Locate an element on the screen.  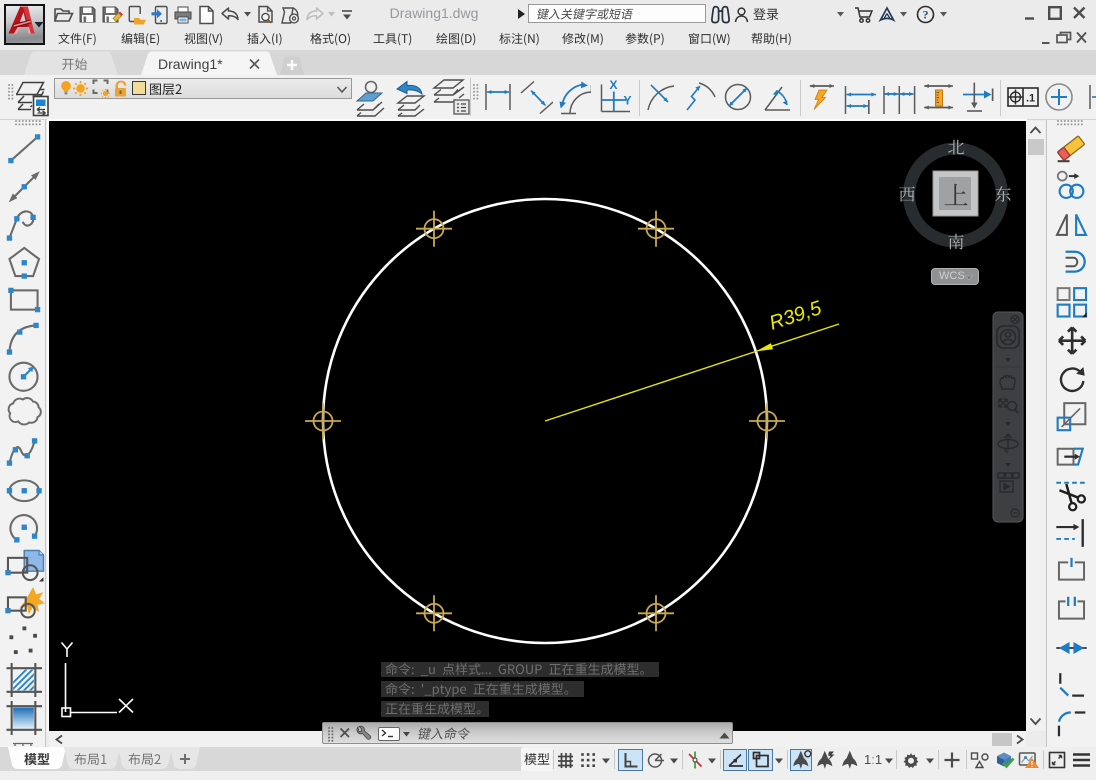
svg-text: Y is located at coordinates (628, 101).